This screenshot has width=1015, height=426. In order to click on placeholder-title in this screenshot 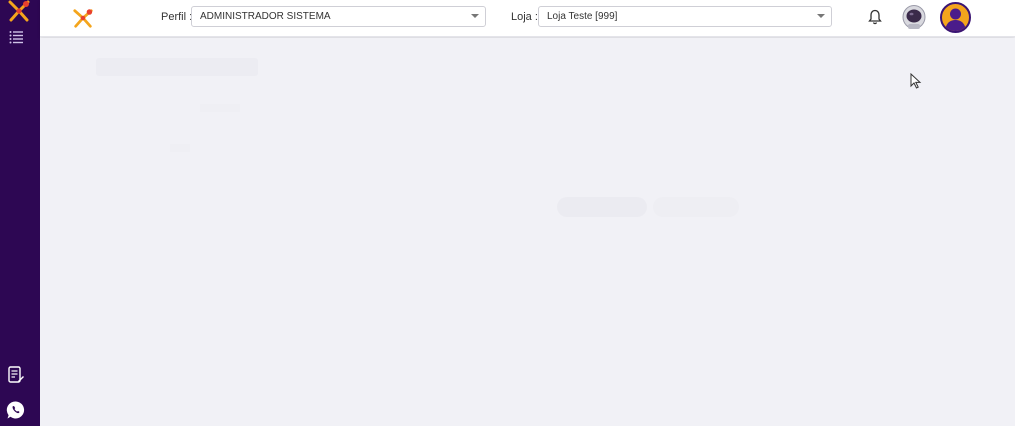, I will do `click(177, 67)`.